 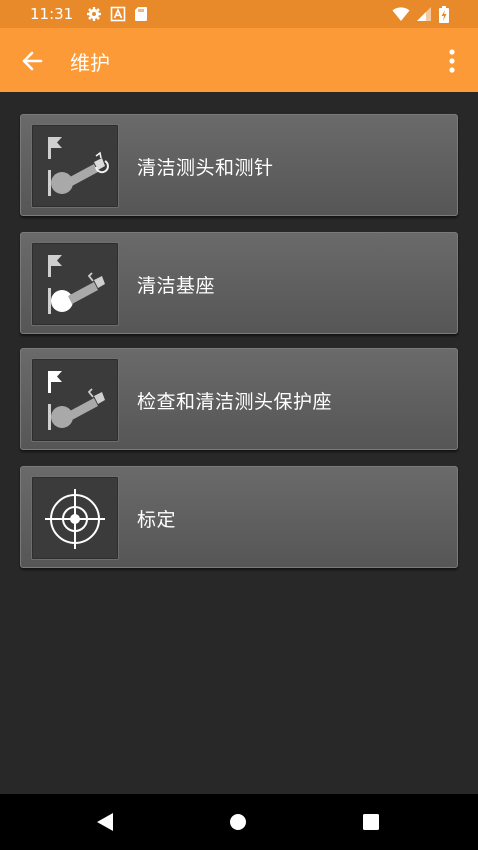 I want to click on status-time: 11:31, so click(x=52, y=14).